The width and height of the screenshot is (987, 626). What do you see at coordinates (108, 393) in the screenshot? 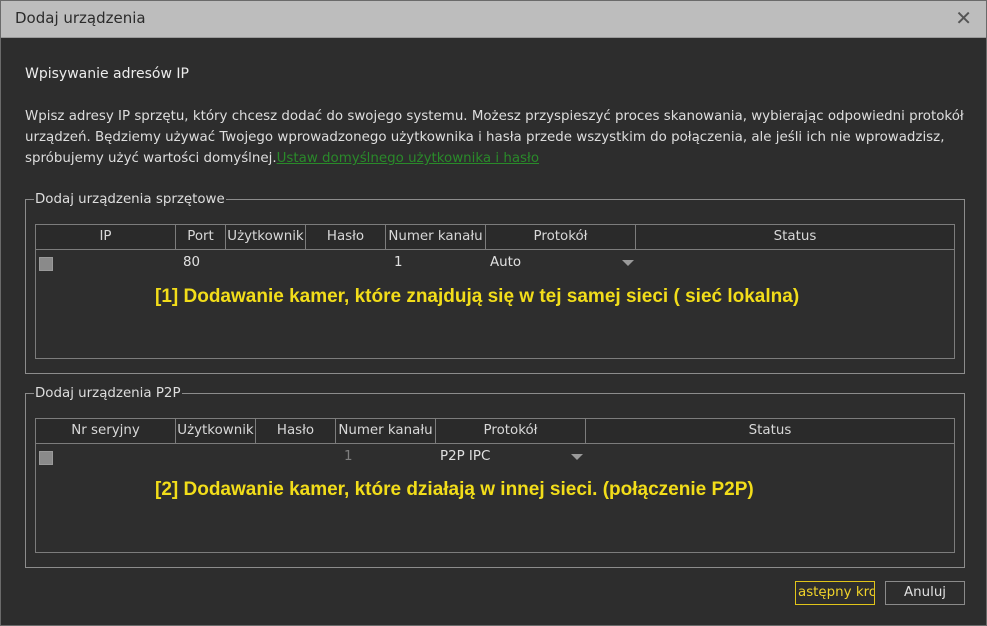
I see `p2p-group-legend: Dodaj urządzenia P2P` at bounding box center [108, 393].